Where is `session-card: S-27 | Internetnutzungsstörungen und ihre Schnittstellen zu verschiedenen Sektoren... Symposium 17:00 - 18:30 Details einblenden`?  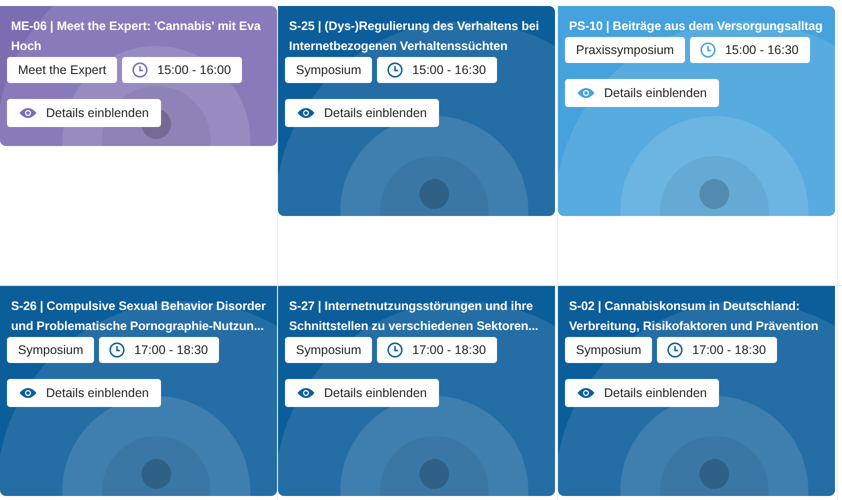 session-card: S-27 | Internetnutzungsstörungen und ihre Schnittstellen zu verschiedenen Sektoren... Symposium 17:00 - 18:30 Details einblenden is located at coordinates (416, 391).